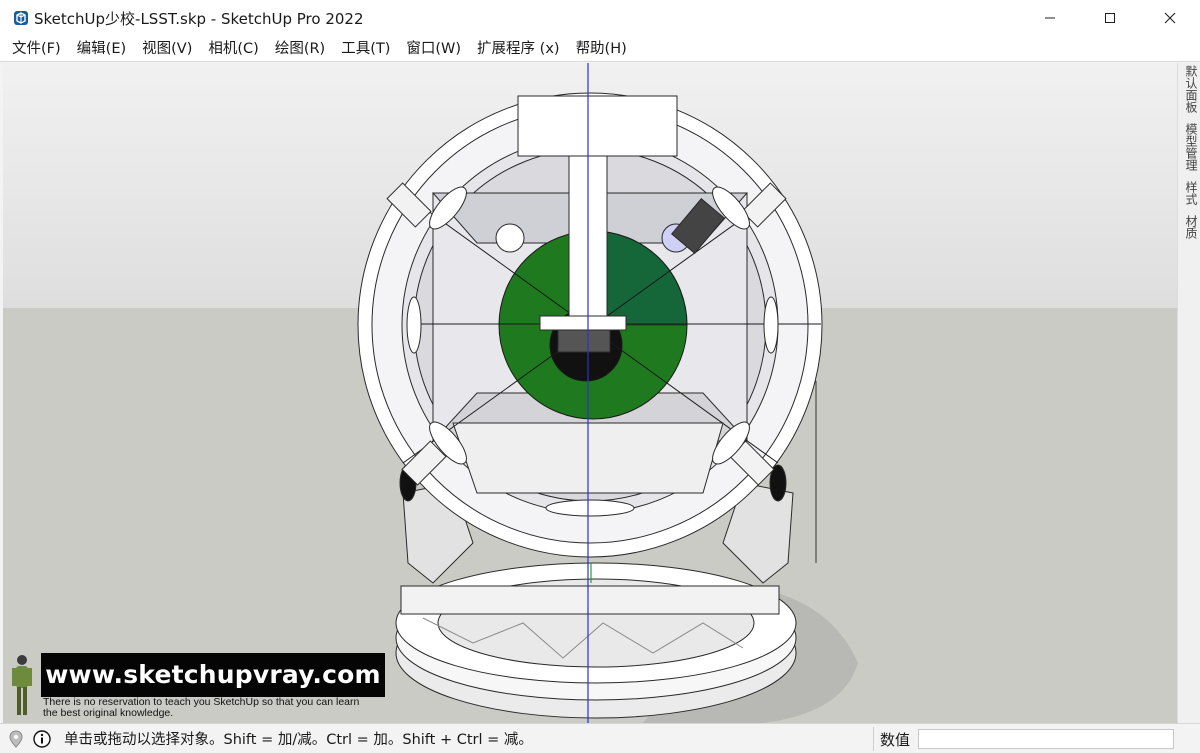 The image size is (1200, 753). What do you see at coordinates (433, 49) in the screenshot?
I see `menu-window: 窗口(W)` at bounding box center [433, 49].